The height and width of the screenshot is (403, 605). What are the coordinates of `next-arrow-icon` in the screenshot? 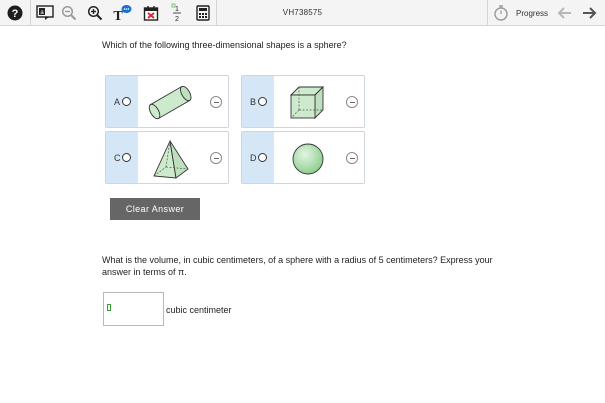 It's located at (590, 13).